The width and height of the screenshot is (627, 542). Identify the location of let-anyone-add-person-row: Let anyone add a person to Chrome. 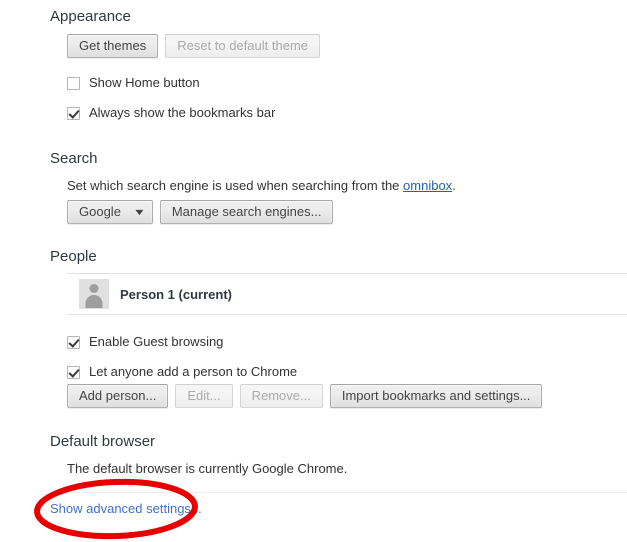
(182, 372).